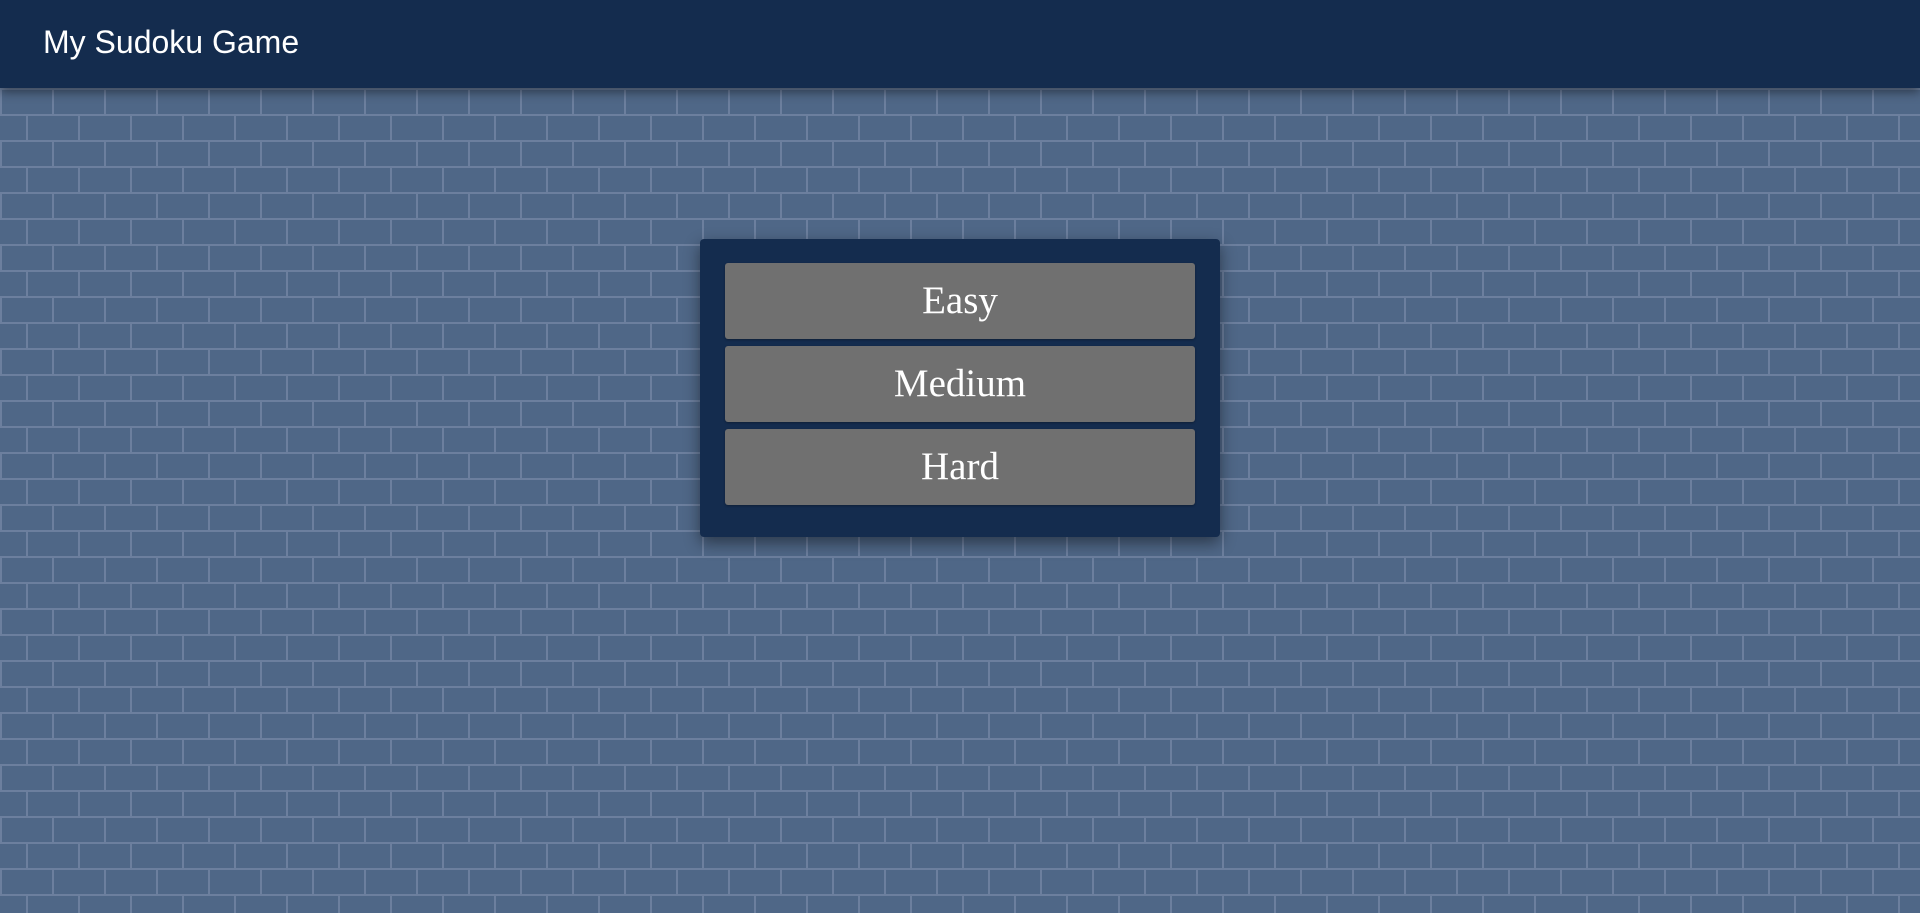 The image size is (1920, 913). I want to click on app-title: My Sudoku Game, so click(171, 42).